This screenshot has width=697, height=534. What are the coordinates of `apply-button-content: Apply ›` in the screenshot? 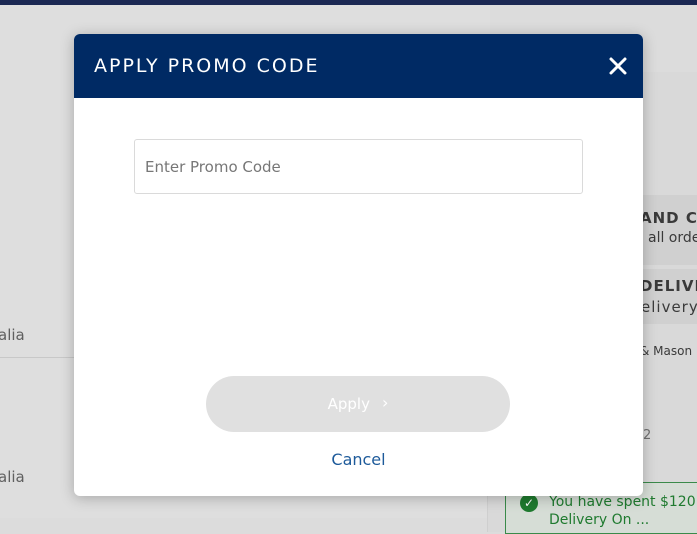 It's located at (358, 402).